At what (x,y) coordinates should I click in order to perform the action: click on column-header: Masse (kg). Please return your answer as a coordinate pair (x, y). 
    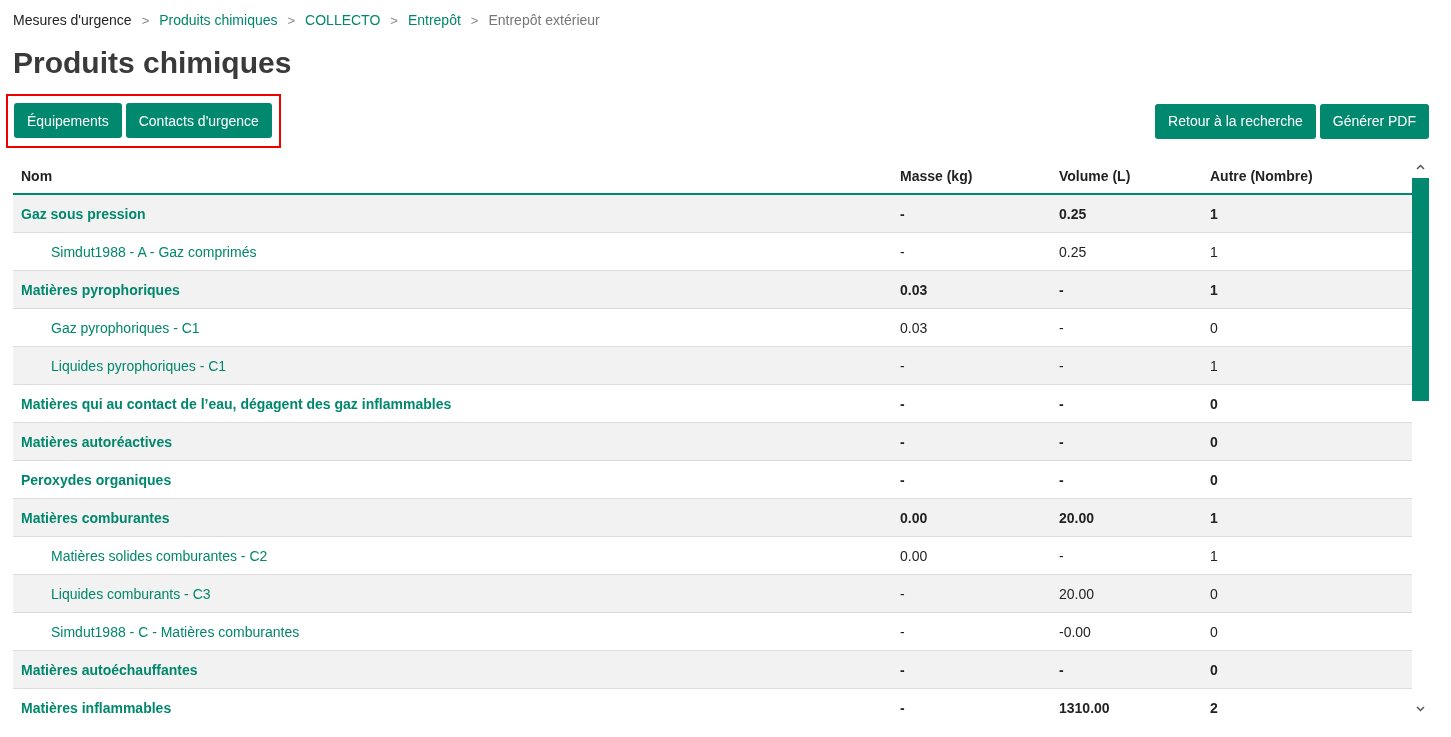
    Looking at the image, I should click on (936, 175).